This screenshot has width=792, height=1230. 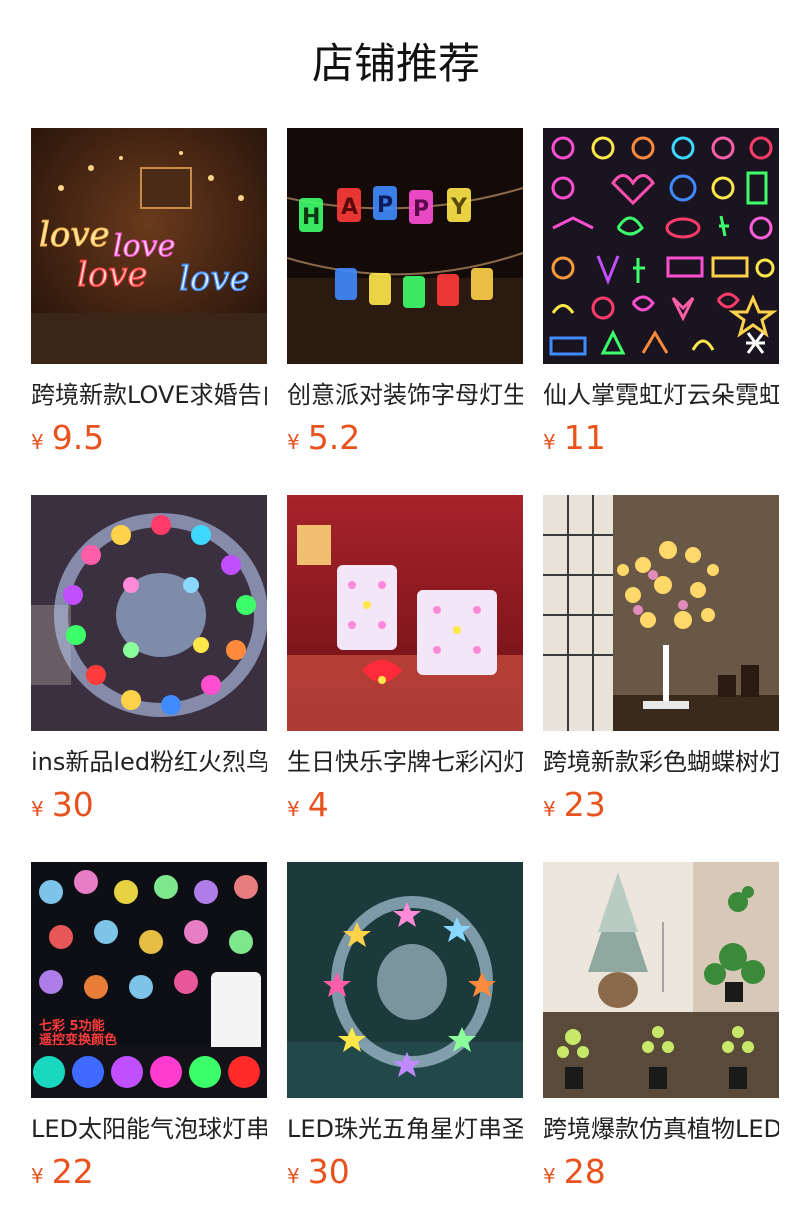 What do you see at coordinates (395, 63) in the screenshot?
I see `page-title: 店铺推荐` at bounding box center [395, 63].